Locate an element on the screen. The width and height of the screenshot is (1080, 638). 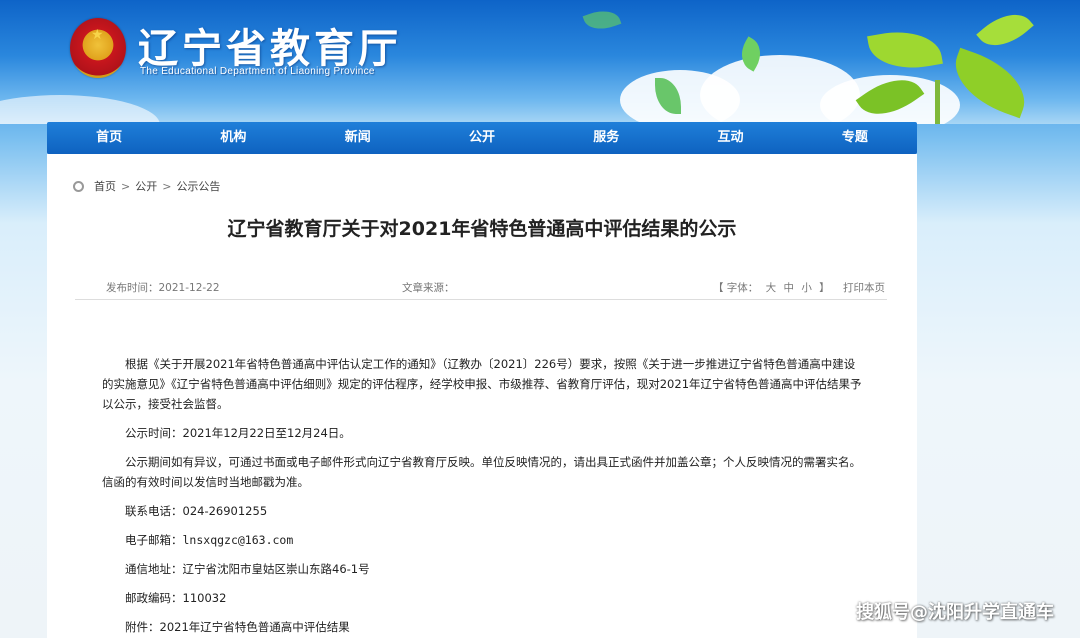
cloud-decoration is located at coordinates (80, 109).